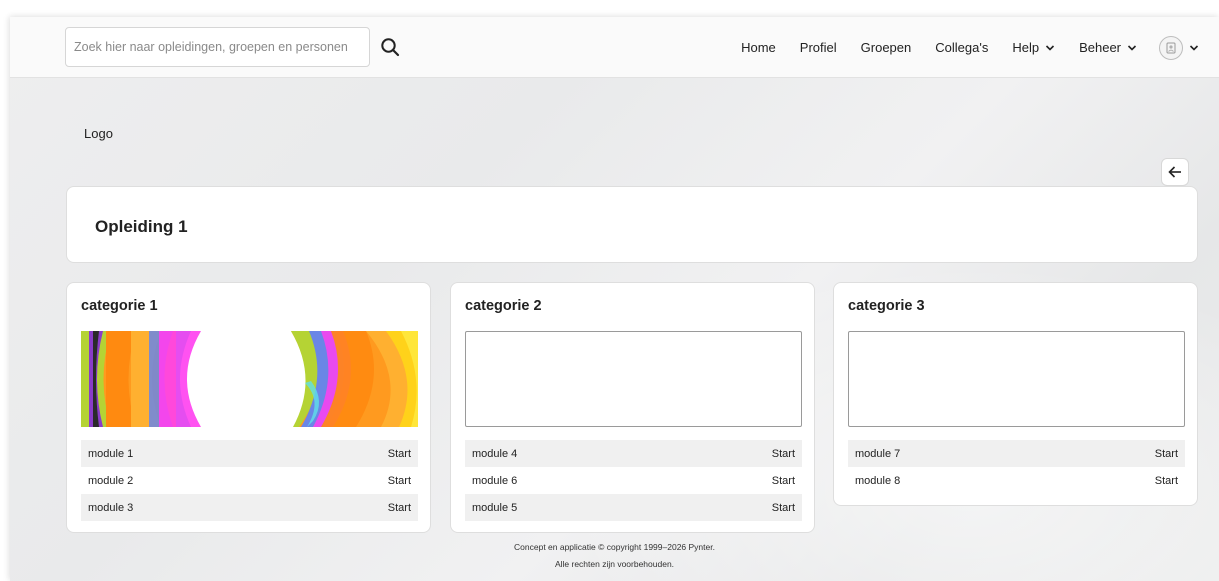  I want to click on module-name: module 1, so click(111, 453).